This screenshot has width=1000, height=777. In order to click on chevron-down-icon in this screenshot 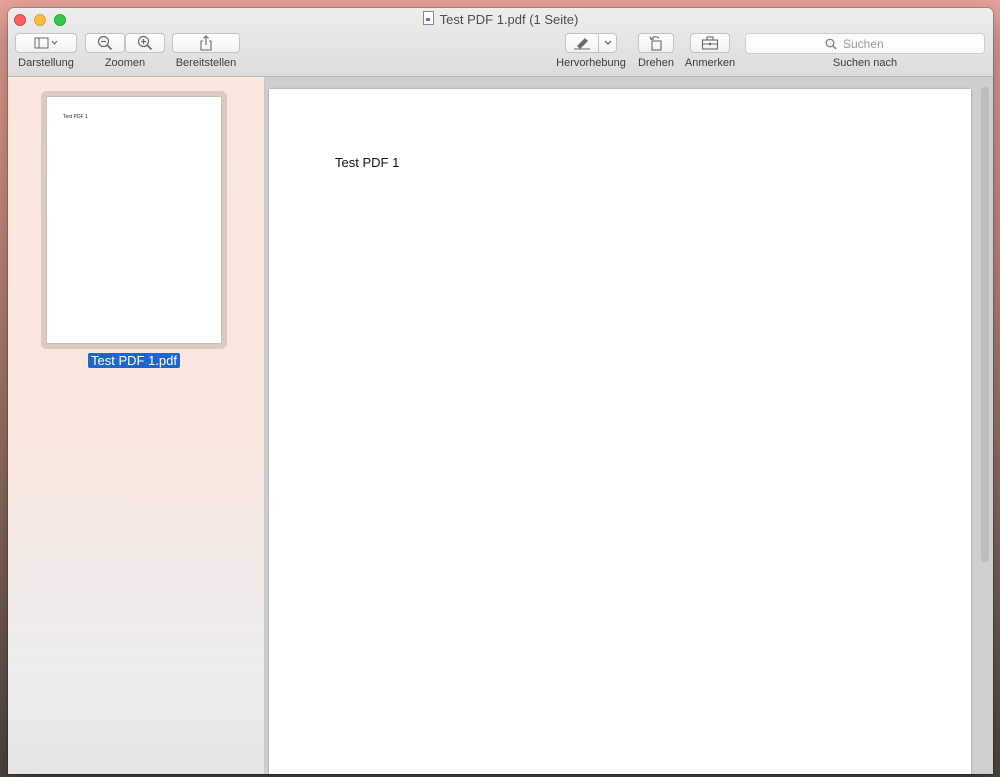, I will do `click(607, 42)`.